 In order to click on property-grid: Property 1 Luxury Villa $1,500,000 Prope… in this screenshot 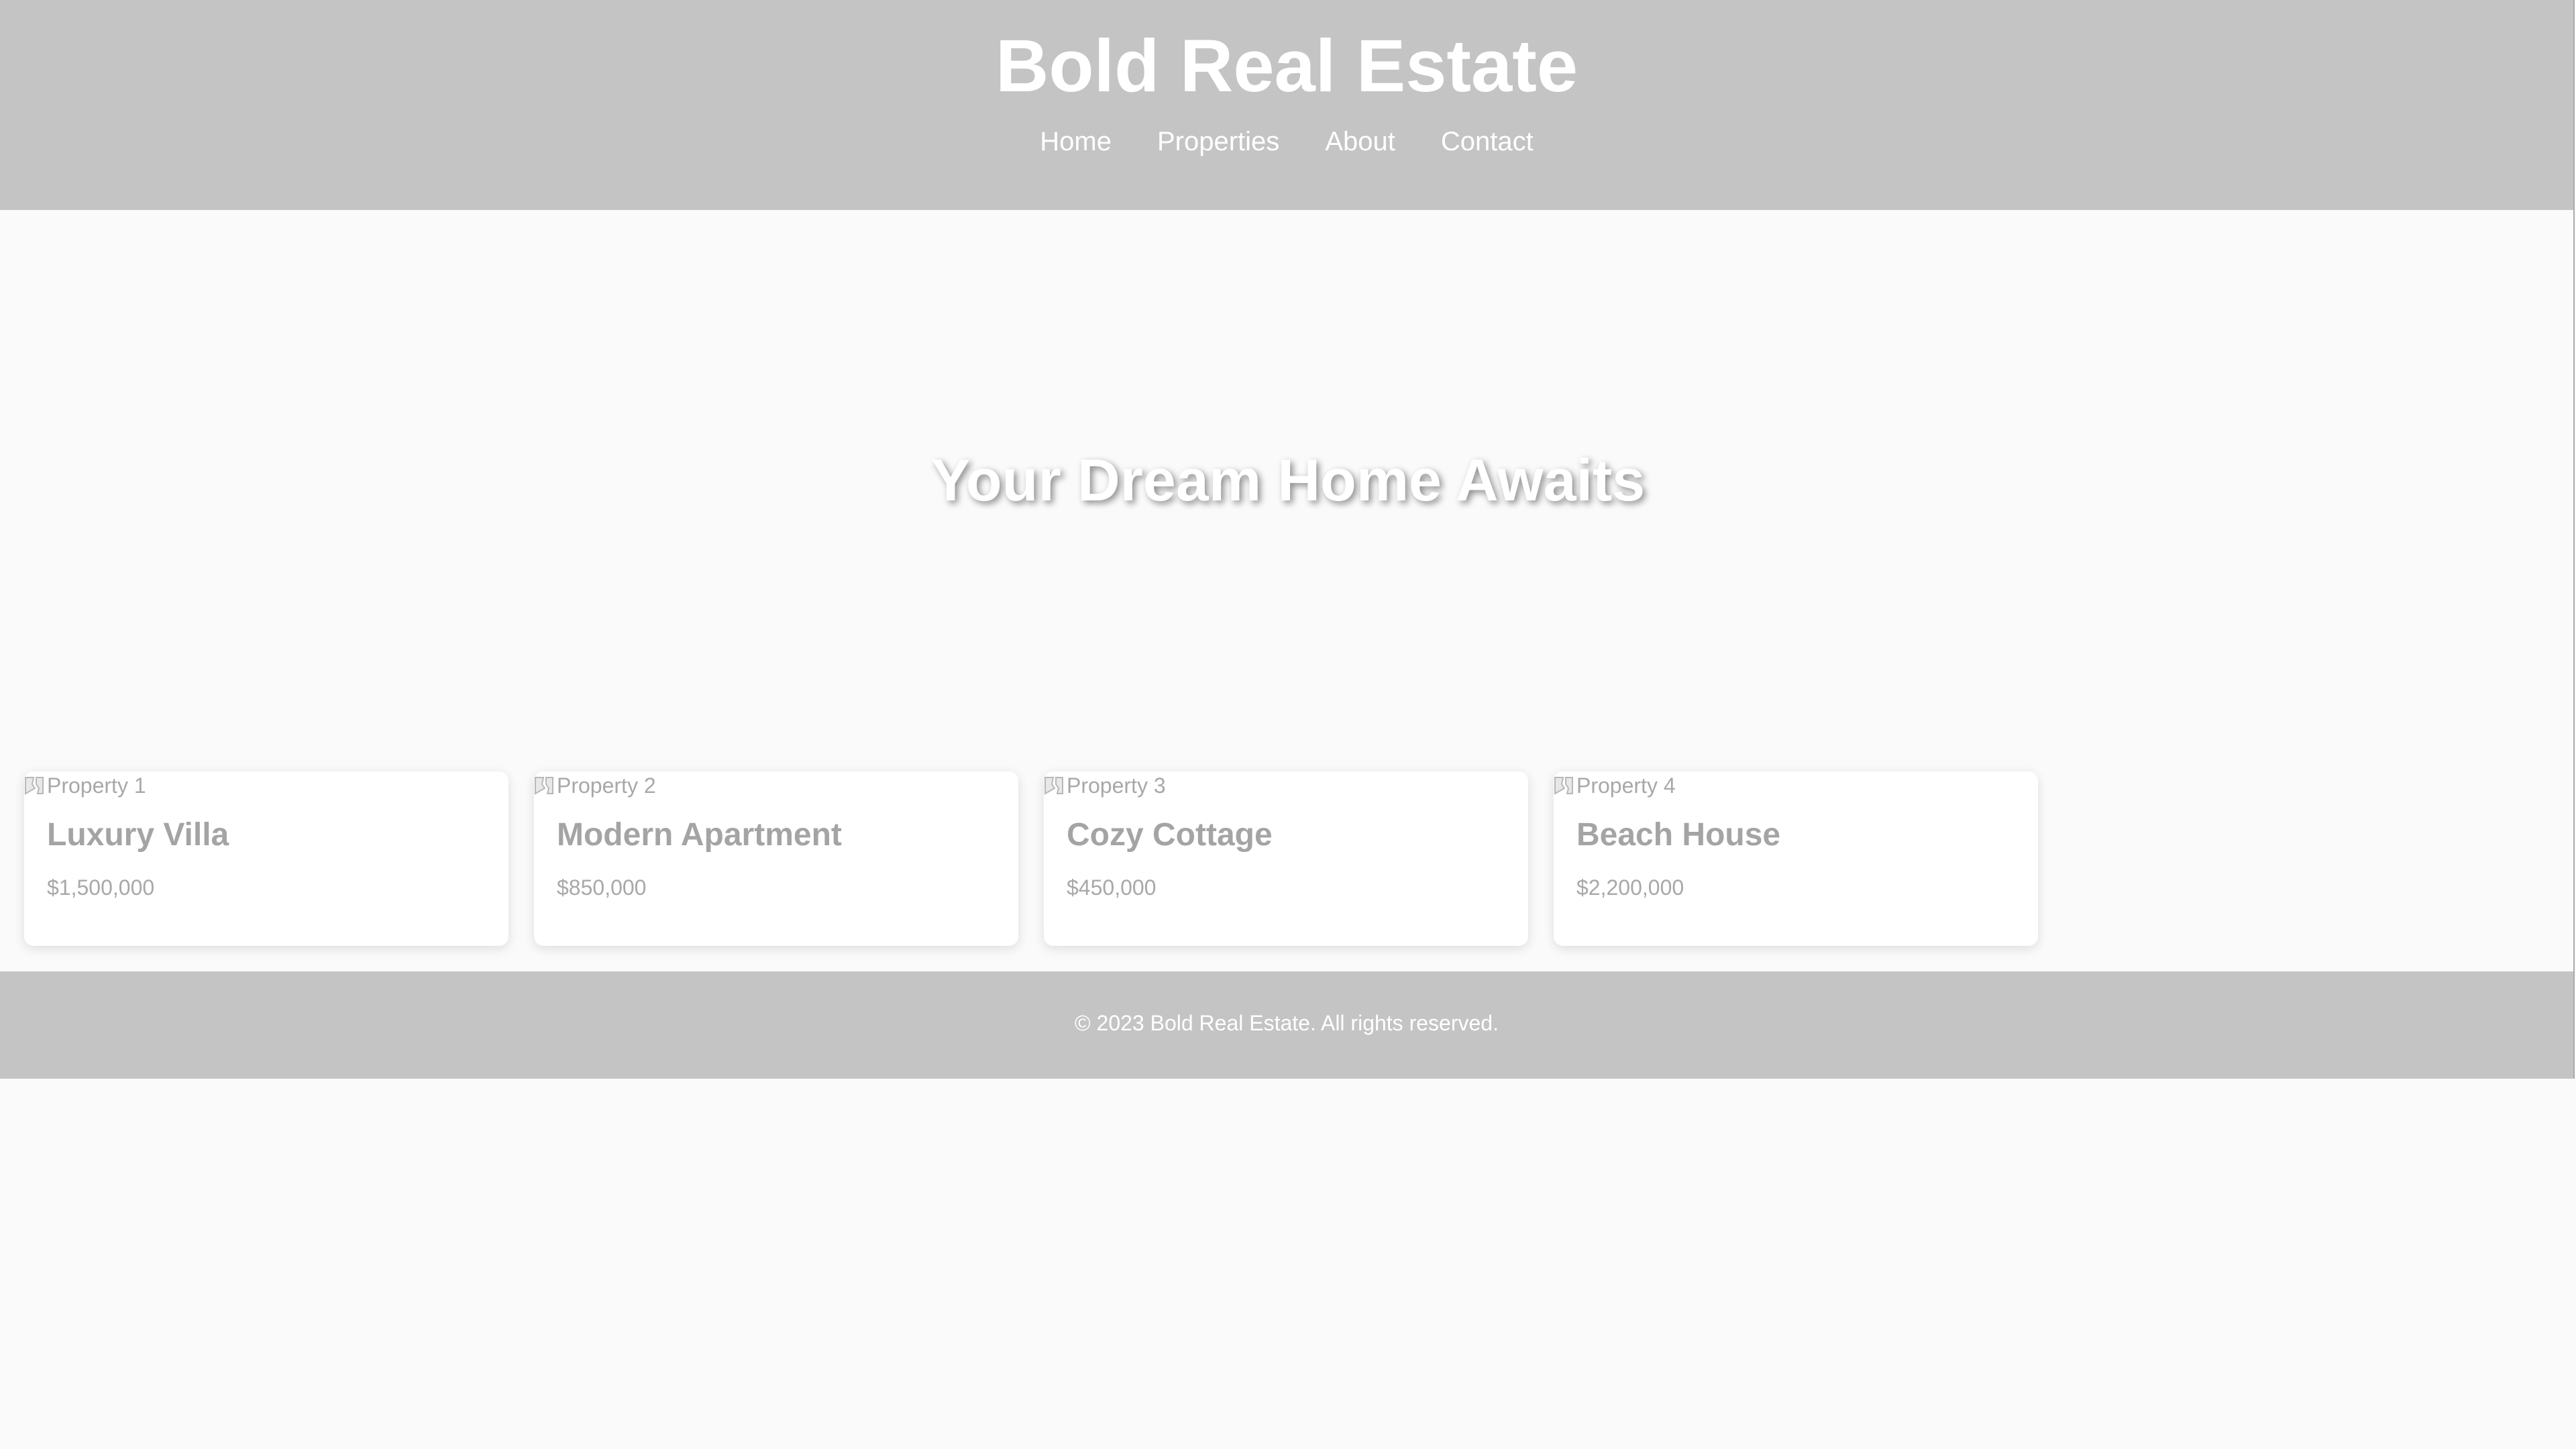, I will do `click(1031, 858)`.